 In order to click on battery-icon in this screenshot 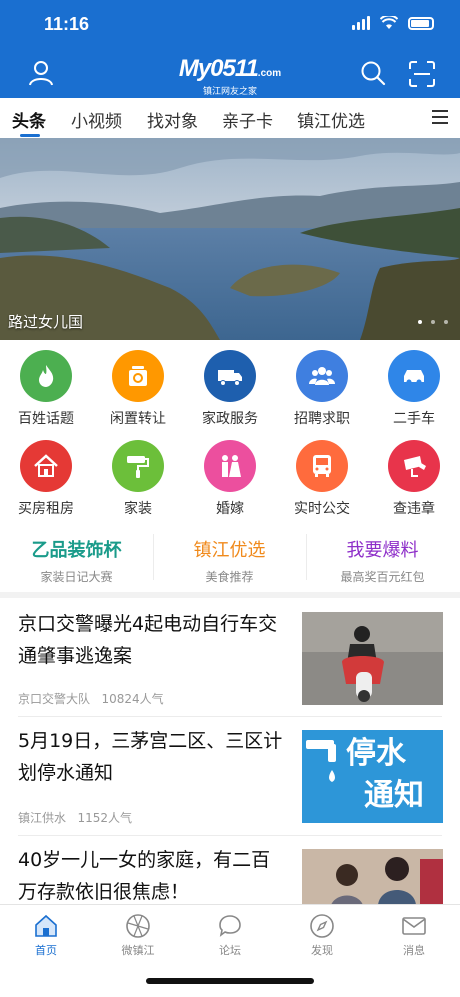, I will do `click(421, 23)`.